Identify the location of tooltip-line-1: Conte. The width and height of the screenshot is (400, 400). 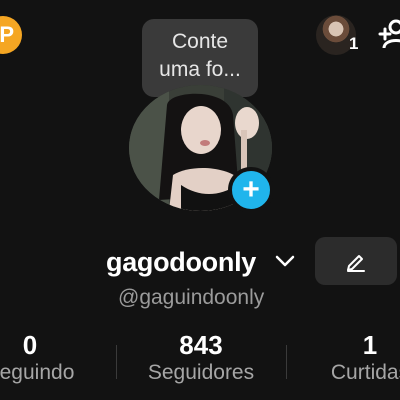
(200, 41).